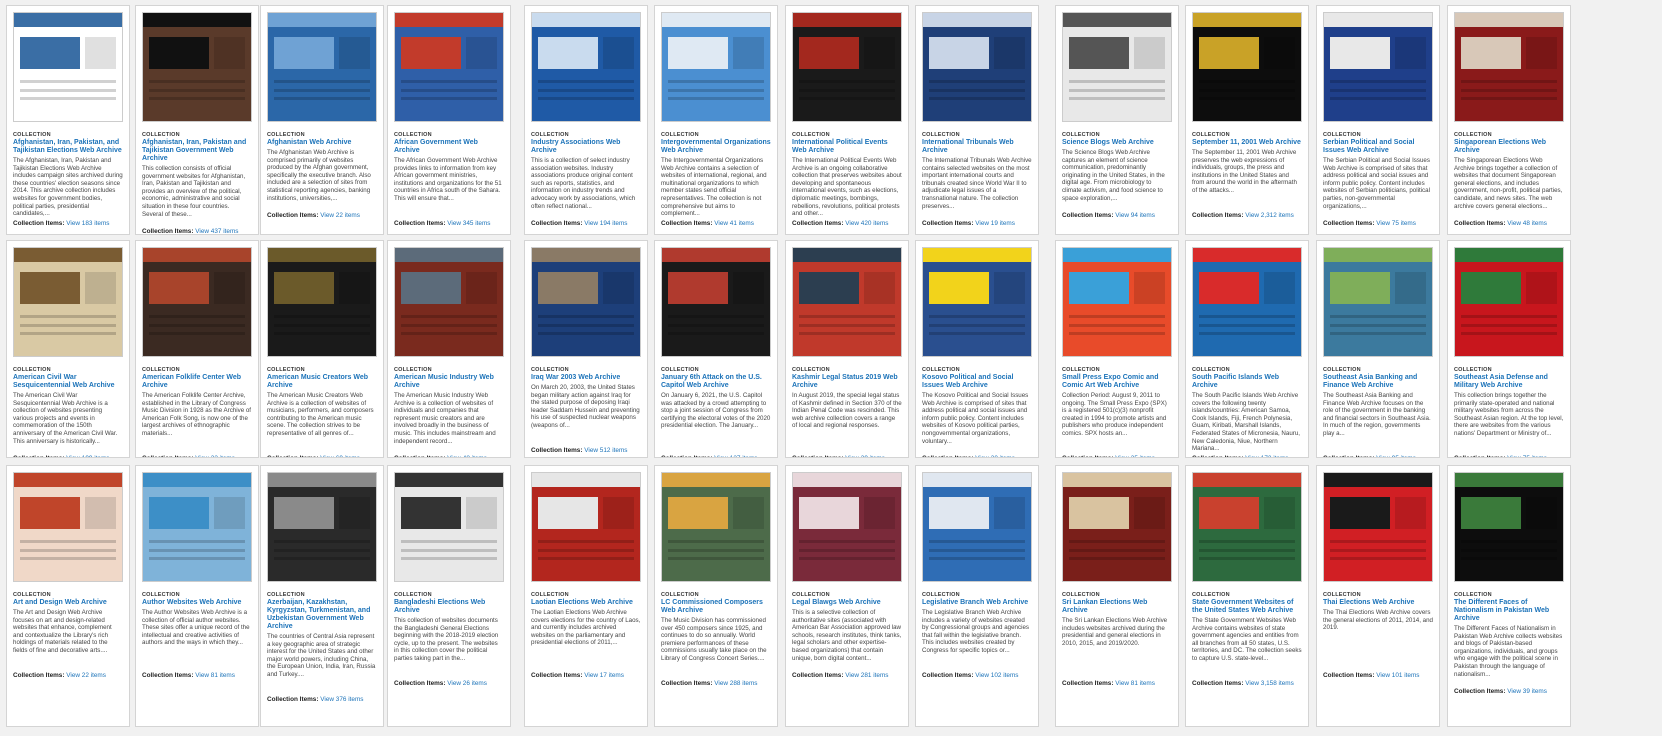 This screenshot has height=736, width=1662. I want to click on collection-title-link: African Government Web Archive, so click(449, 147).